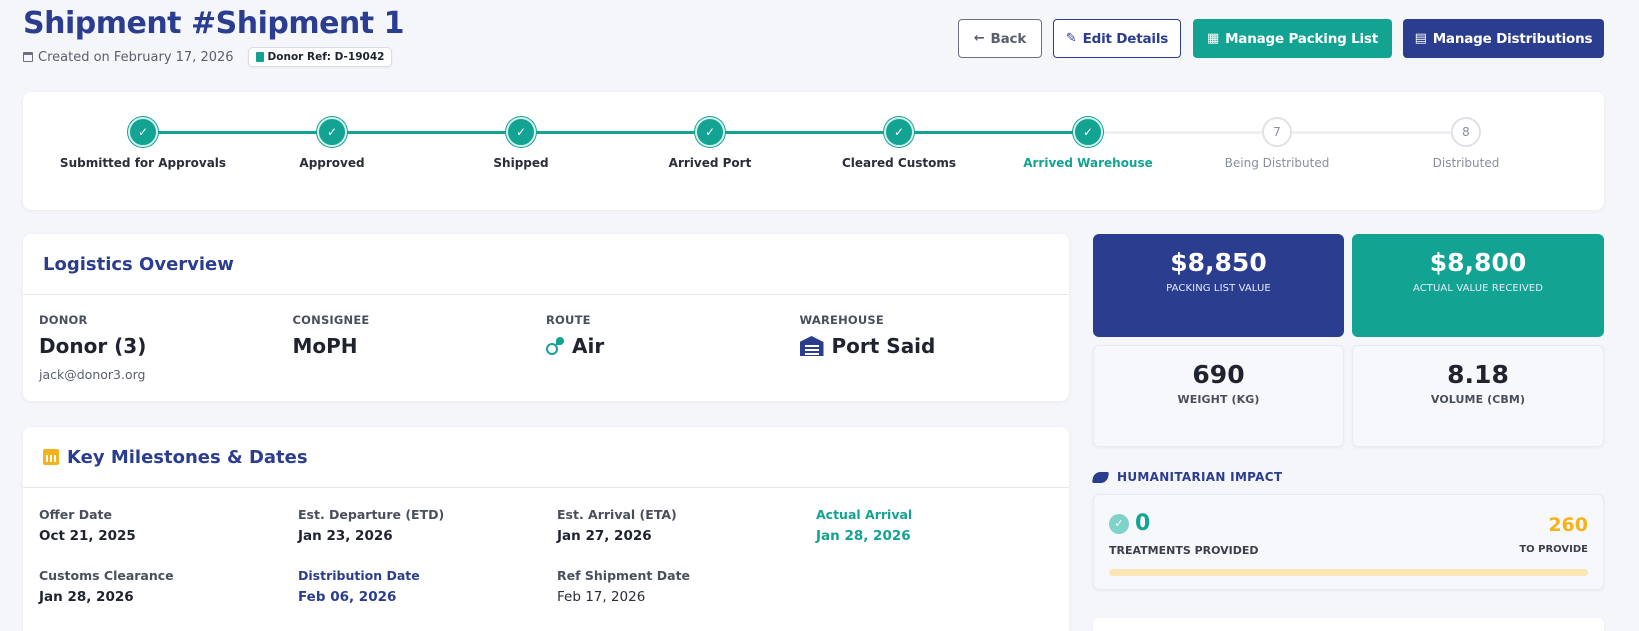  Describe the element at coordinates (624, 575) in the screenshot. I see `milestone-label: Ref Shipment Date` at that location.